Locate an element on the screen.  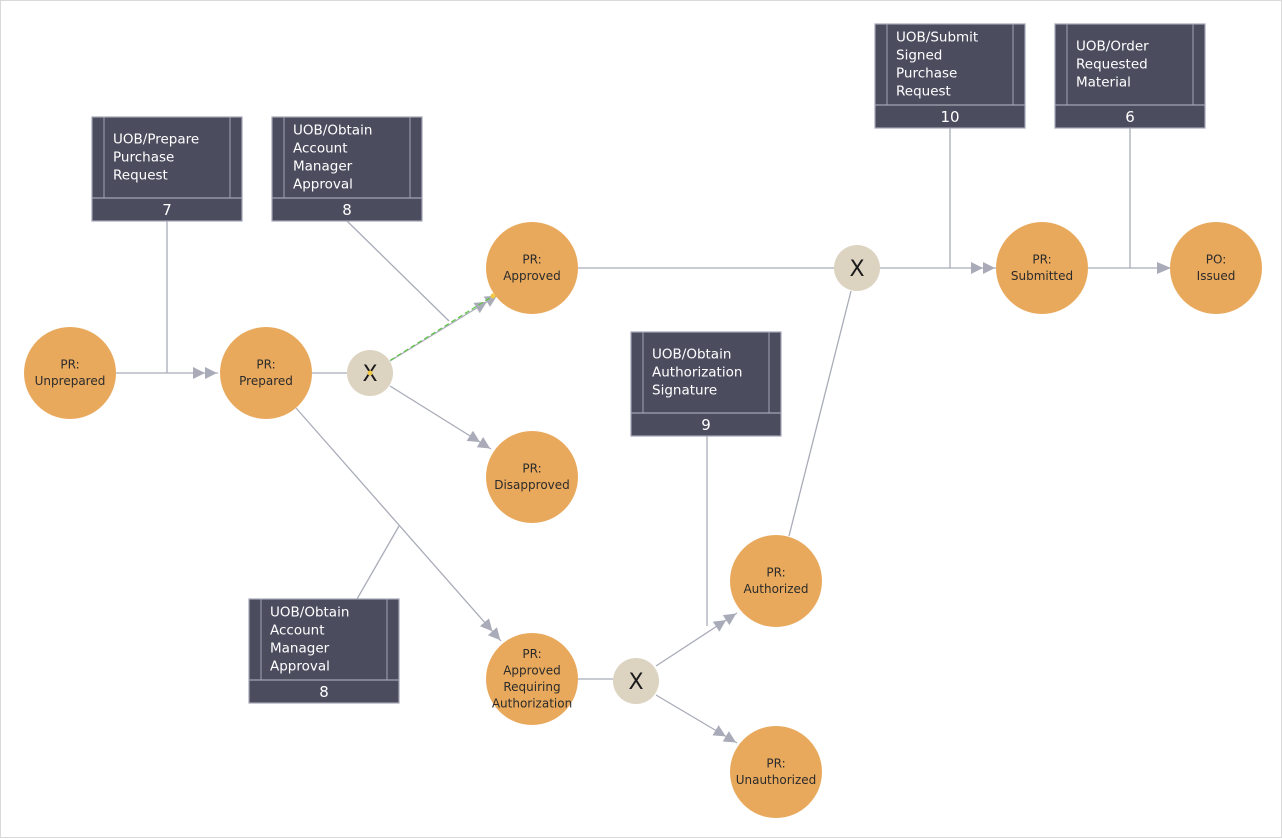
state-node: PR: Disapproved is located at coordinates (532, 477).